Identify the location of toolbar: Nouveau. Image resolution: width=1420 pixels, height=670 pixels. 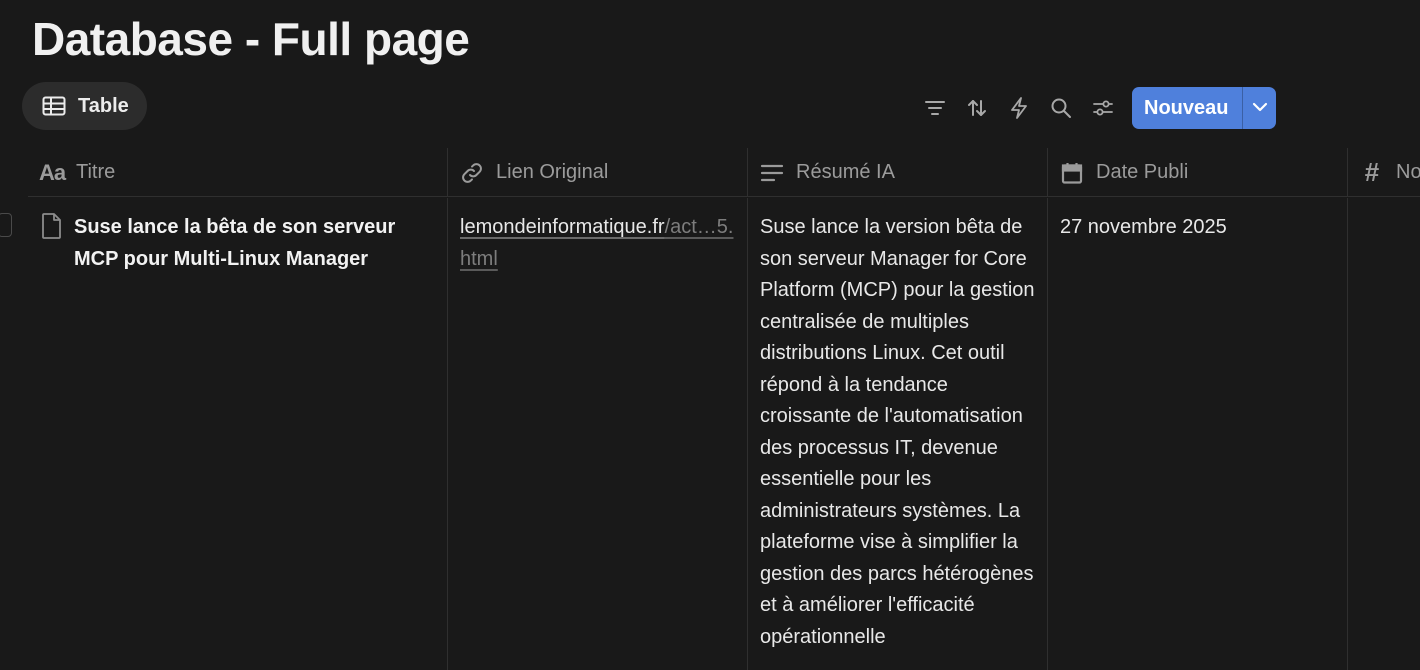
(1095, 108).